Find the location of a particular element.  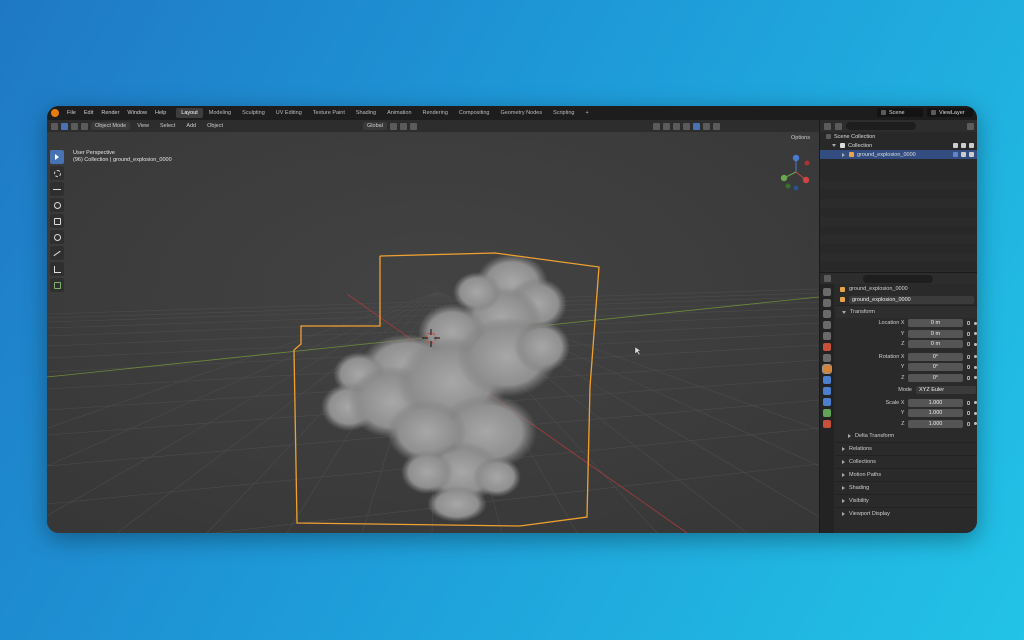

add-workspace-button: + is located at coordinates (586, 113).